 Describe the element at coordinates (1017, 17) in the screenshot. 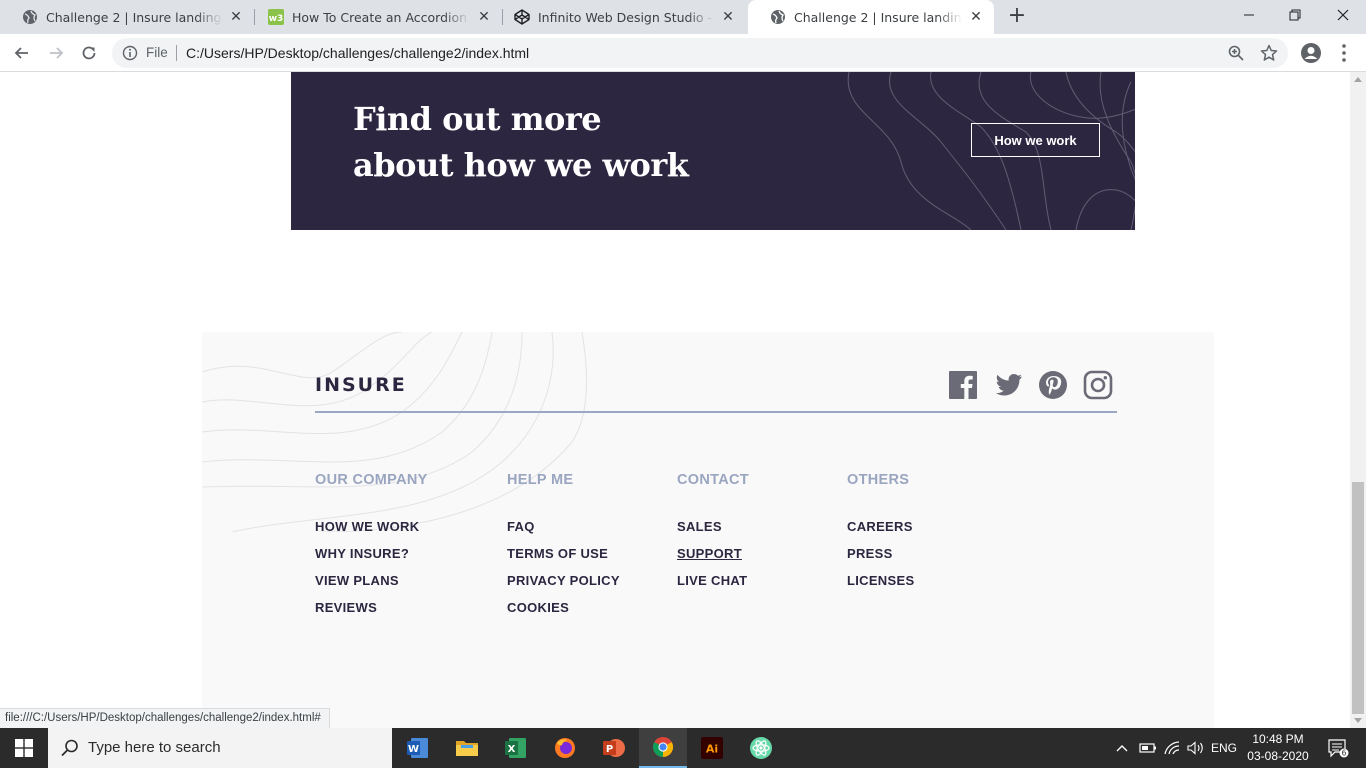

I see `new-tab-button: +` at that location.